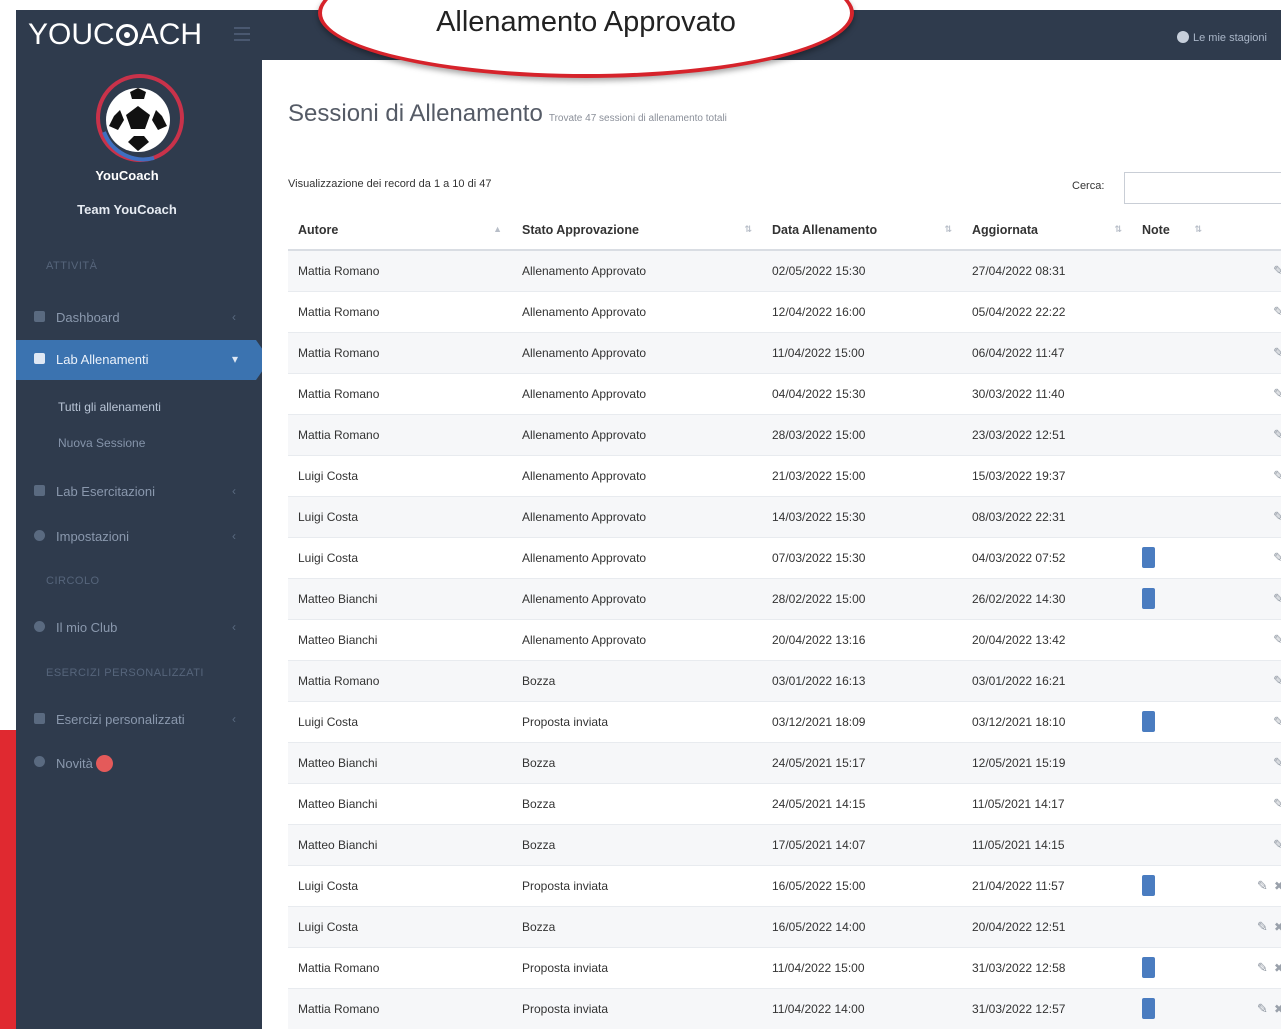 The height and width of the screenshot is (1029, 1281). I want to click on sort-icon: ⇅, so click(948, 229).